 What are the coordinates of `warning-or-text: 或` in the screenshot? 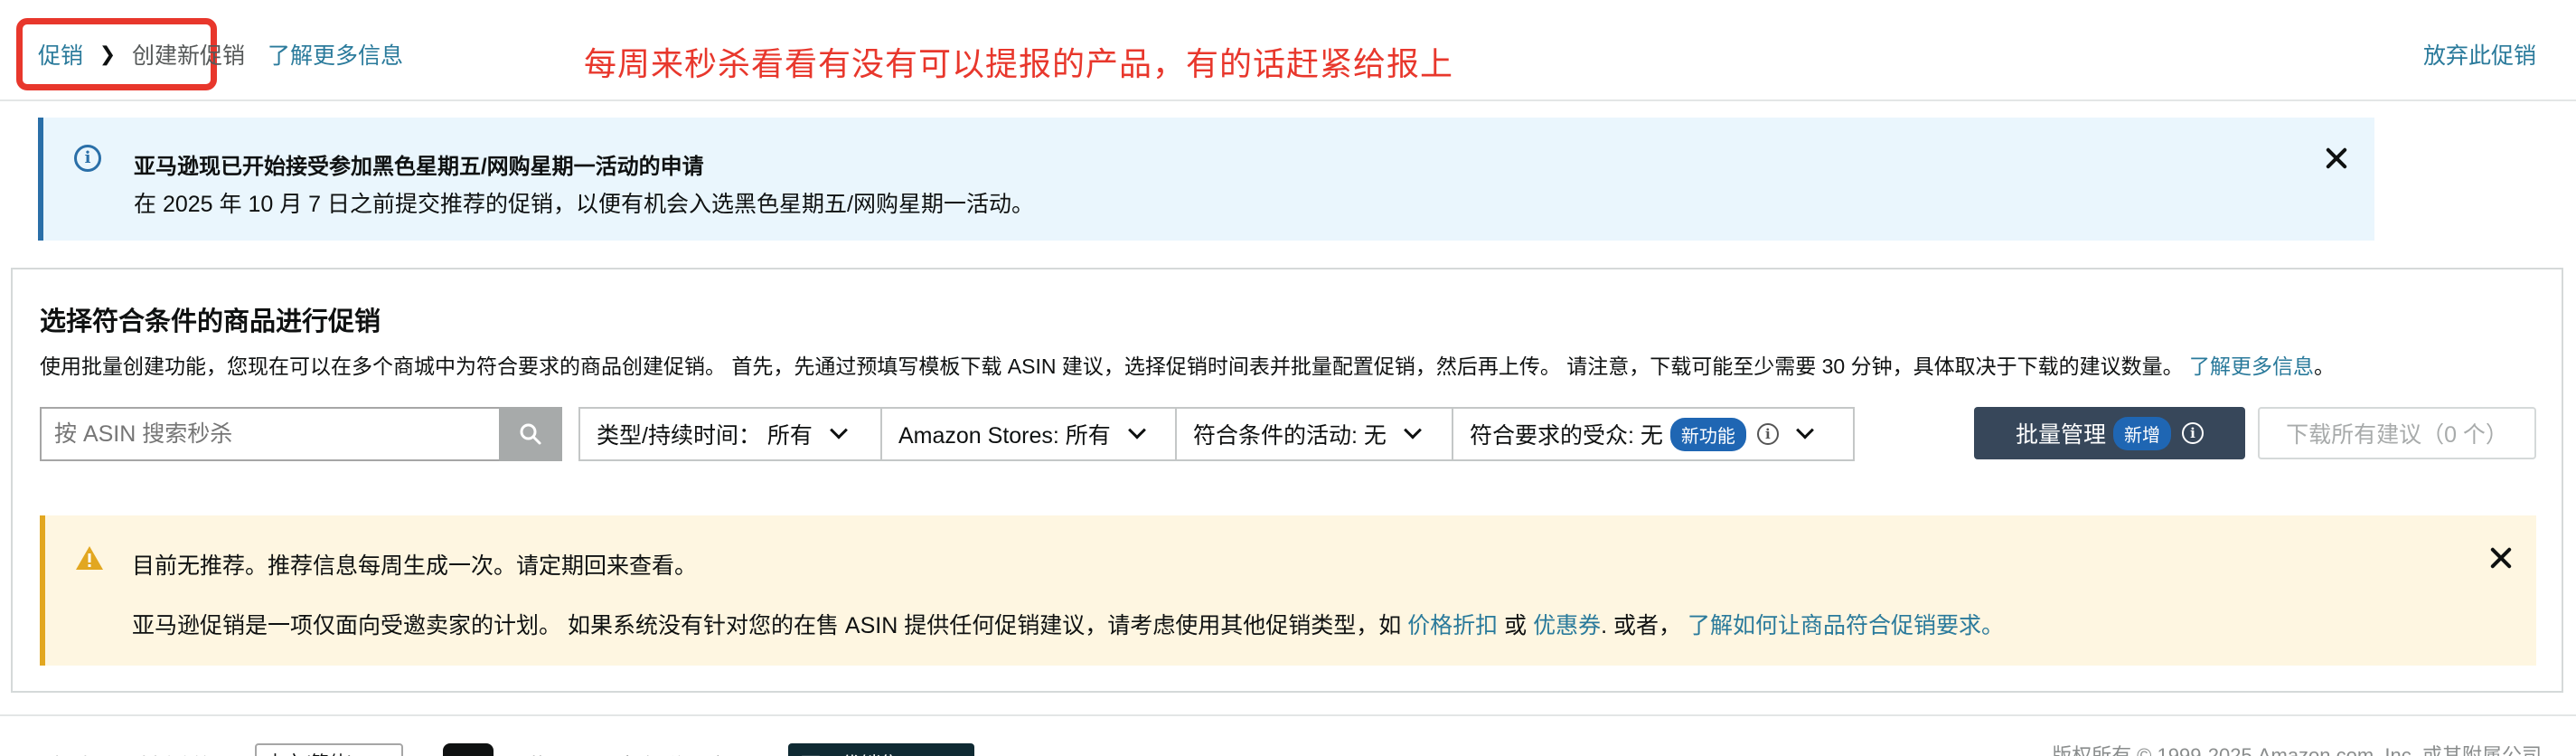 It's located at (1516, 625).